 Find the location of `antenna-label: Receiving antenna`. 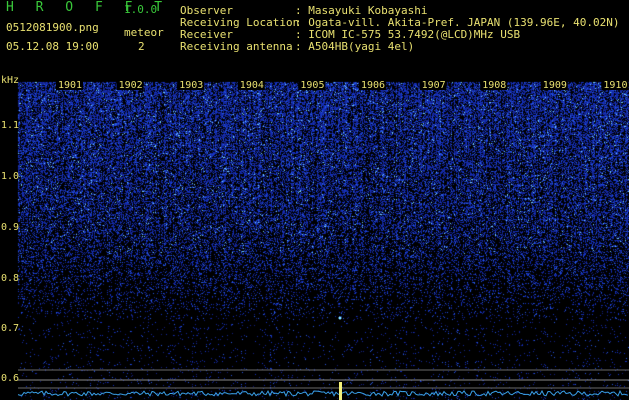

antenna-label: Receiving antenna is located at coordinates (236, 46).